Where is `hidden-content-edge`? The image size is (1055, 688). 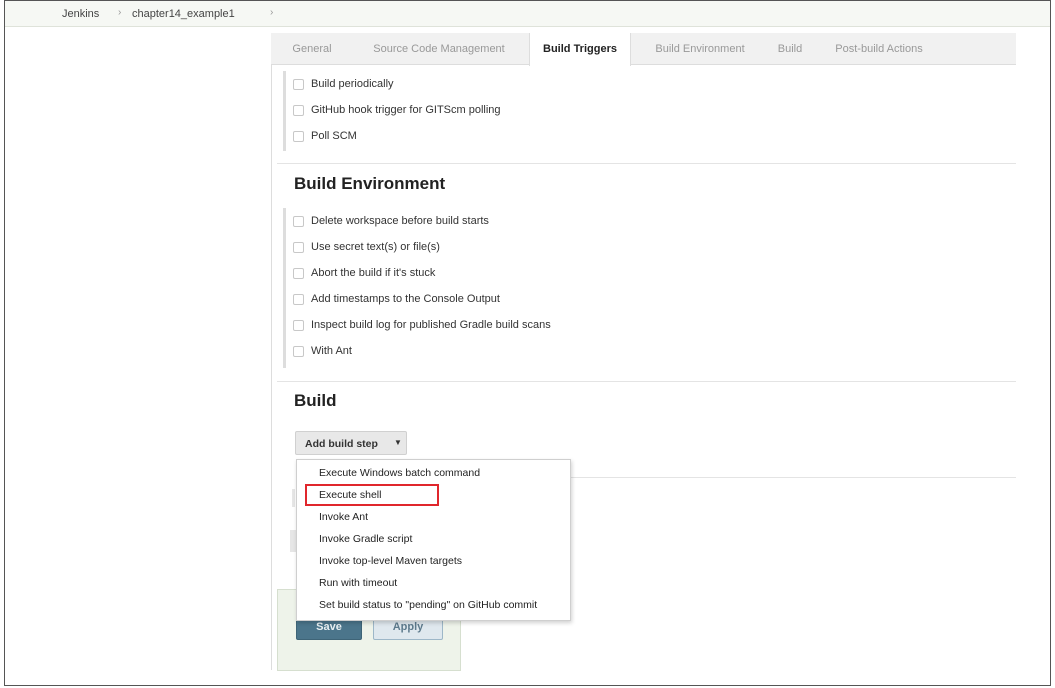
hidden-content-edge is located at coordinates (293, 498).